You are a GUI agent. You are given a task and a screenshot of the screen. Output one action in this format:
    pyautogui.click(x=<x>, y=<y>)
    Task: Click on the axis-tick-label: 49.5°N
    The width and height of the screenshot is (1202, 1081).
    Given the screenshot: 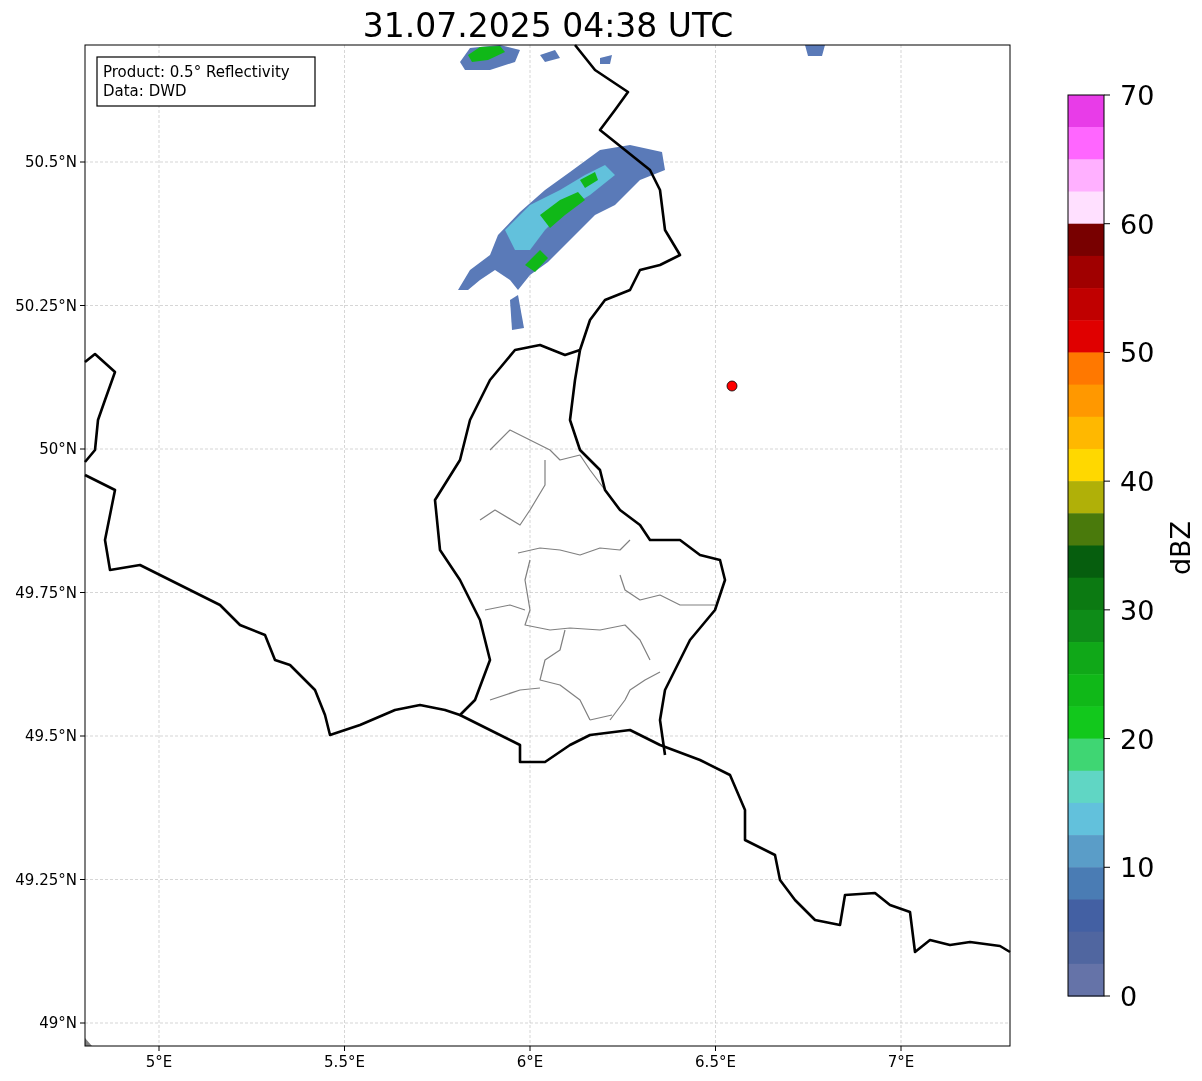 What is the action you would take?
    pyautogui.click(x=50, y=736)
    